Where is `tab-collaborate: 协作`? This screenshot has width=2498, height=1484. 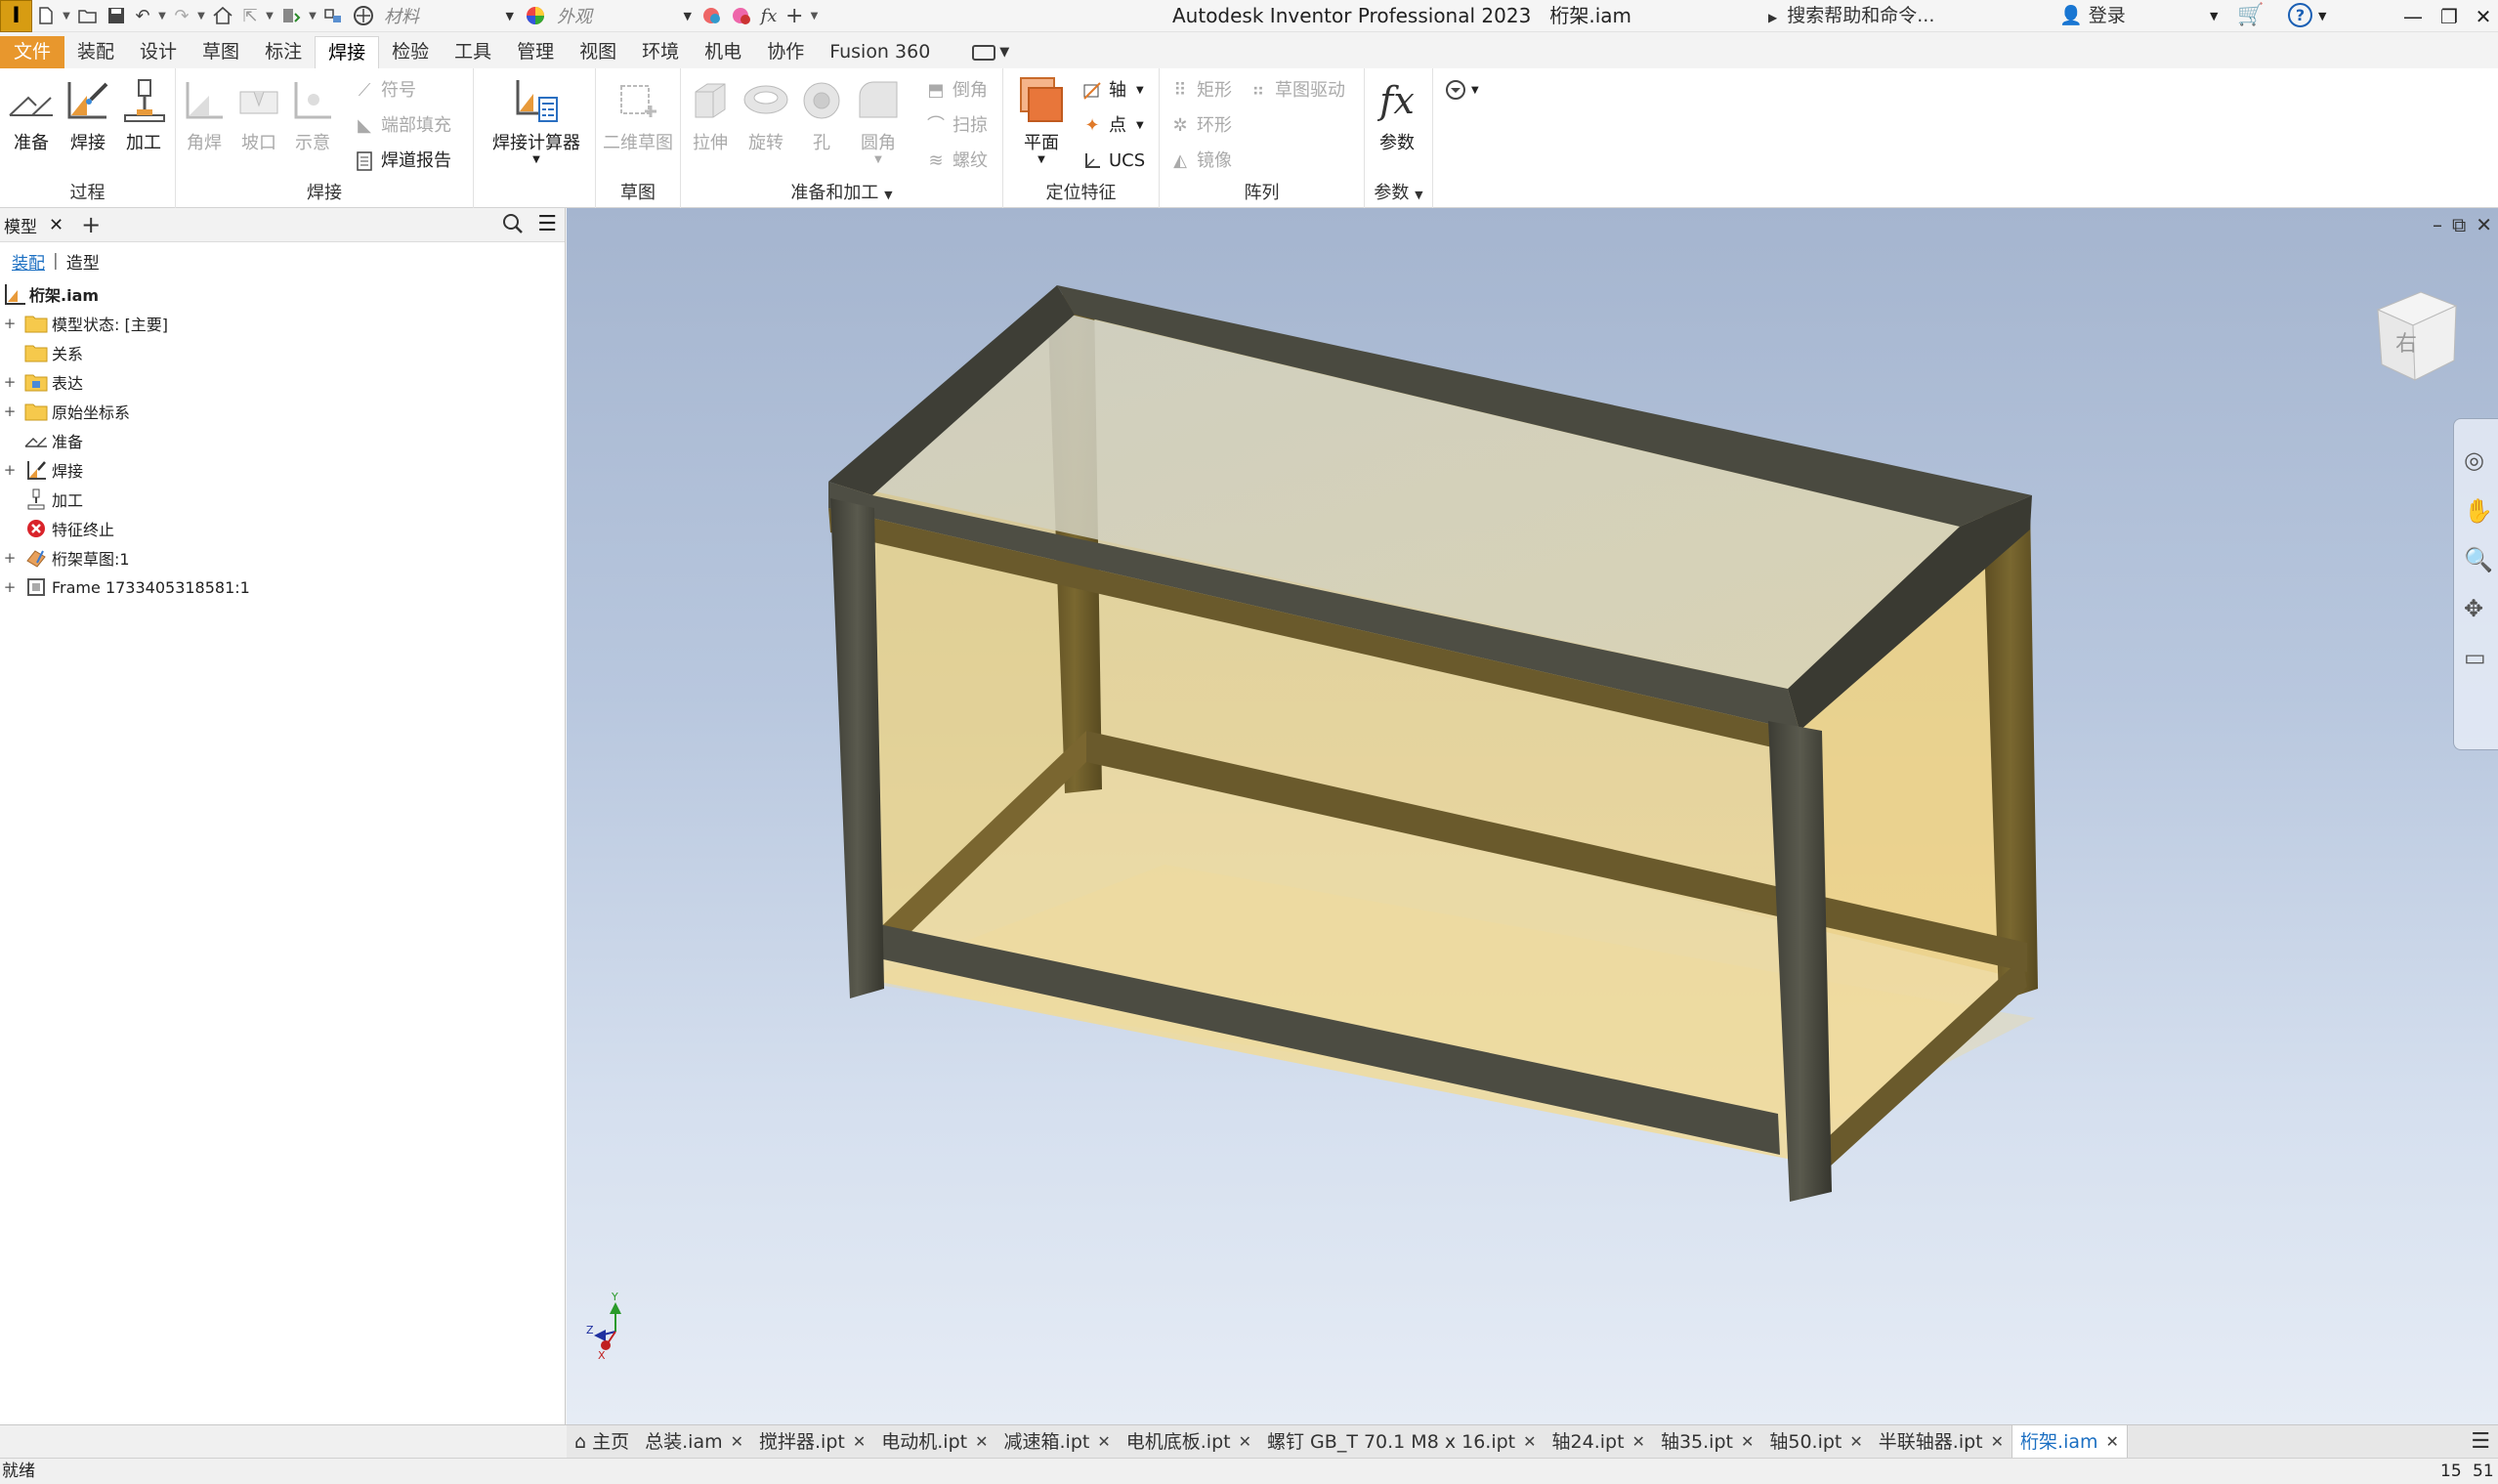 tab-collaborate: 协作 is located at coordinates (786, 52).